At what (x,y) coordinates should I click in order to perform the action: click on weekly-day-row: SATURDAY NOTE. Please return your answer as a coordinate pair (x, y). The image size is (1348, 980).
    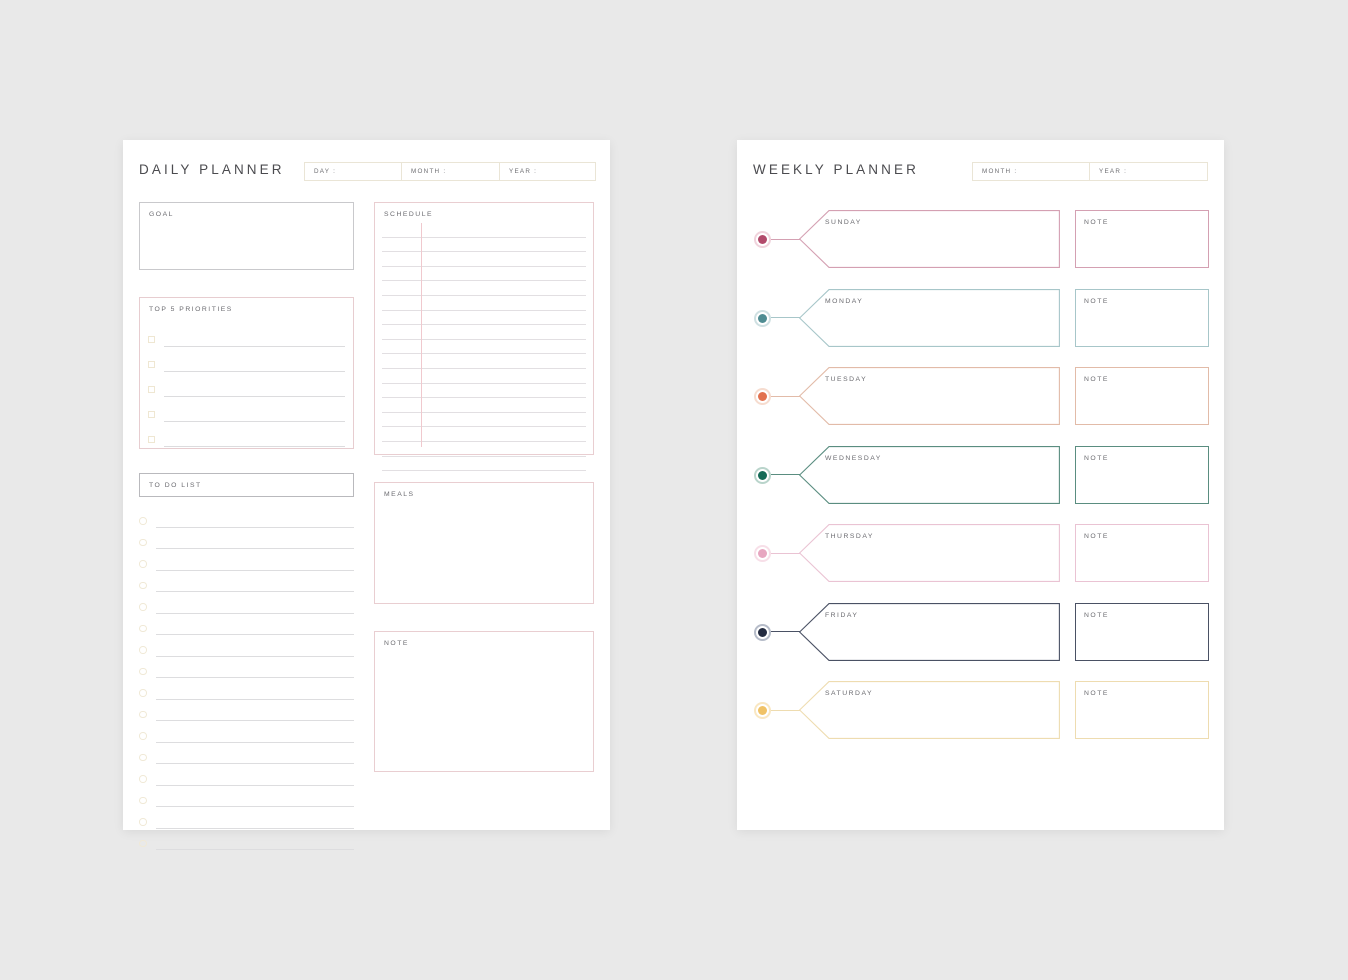
    Looking at the image, I should click on (980, 712).